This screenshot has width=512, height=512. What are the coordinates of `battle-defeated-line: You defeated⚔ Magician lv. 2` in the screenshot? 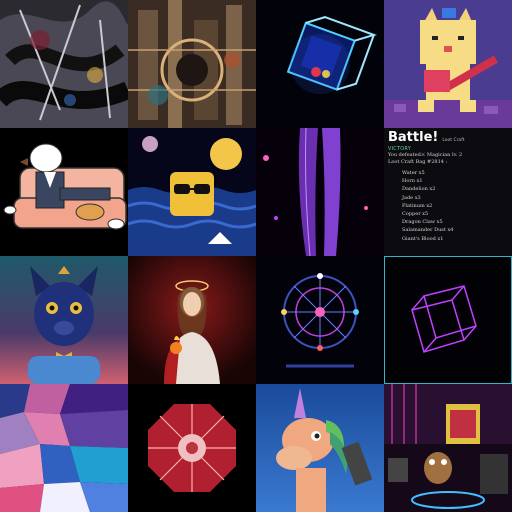 It's located at (425, 155).